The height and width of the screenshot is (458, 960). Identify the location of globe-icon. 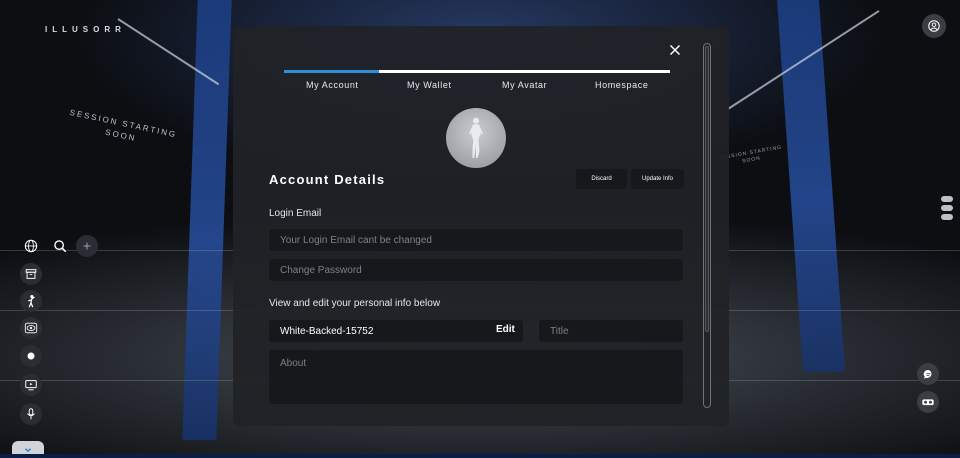
(31, 246).